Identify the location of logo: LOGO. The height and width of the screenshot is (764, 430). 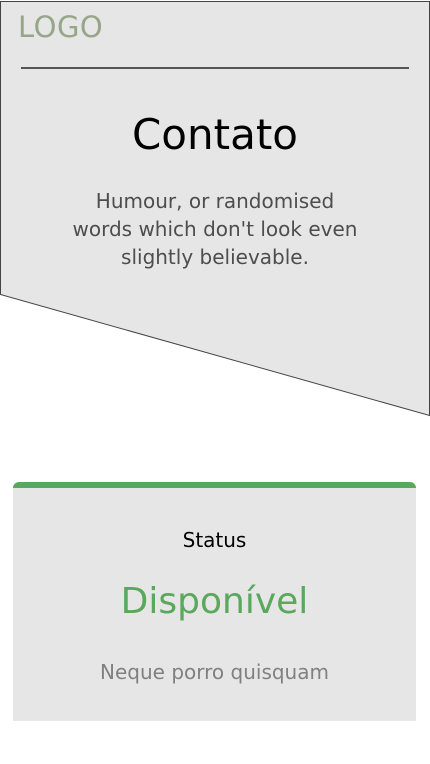
(60, 27).